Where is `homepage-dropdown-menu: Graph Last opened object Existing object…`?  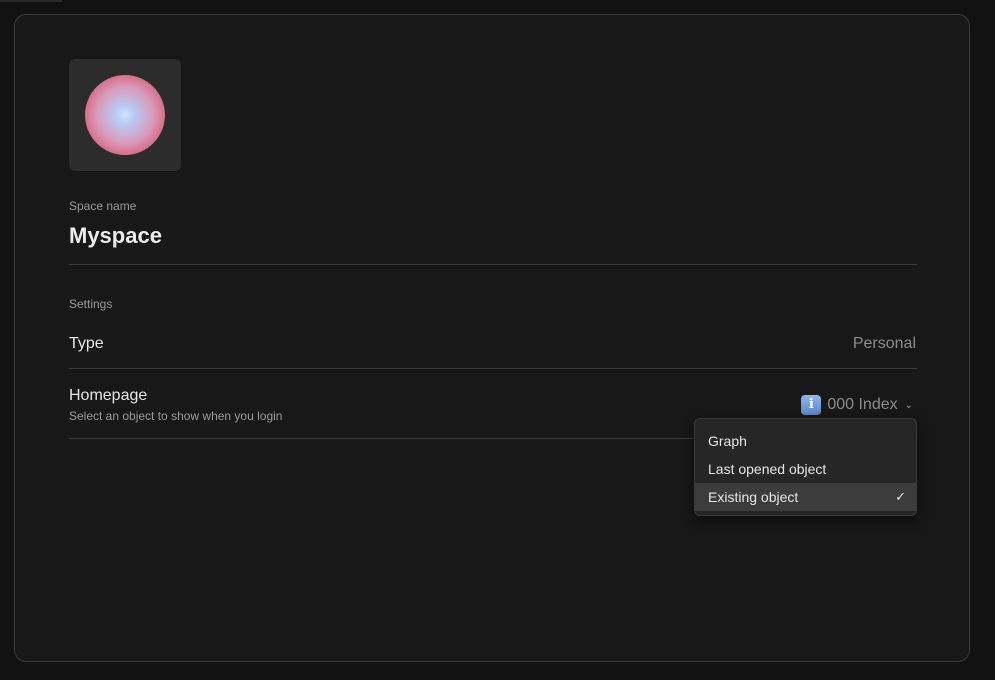
homepage-dropdown-menu: Graph Last opened object Existing object… is located at coordinates (805, 467).